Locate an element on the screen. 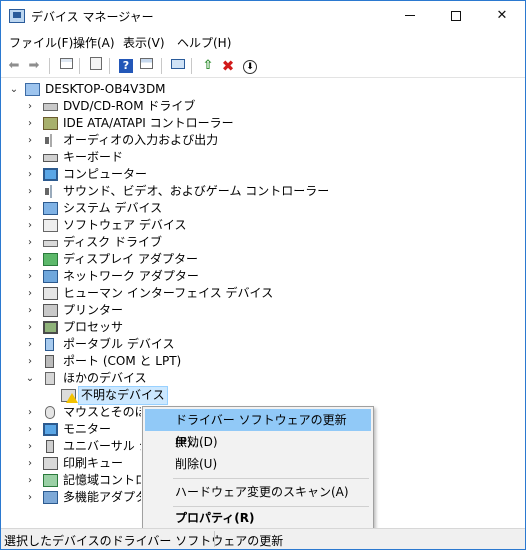  tree-item-usb: › ユニバーサル シリ is located at coordinates (71, 446).